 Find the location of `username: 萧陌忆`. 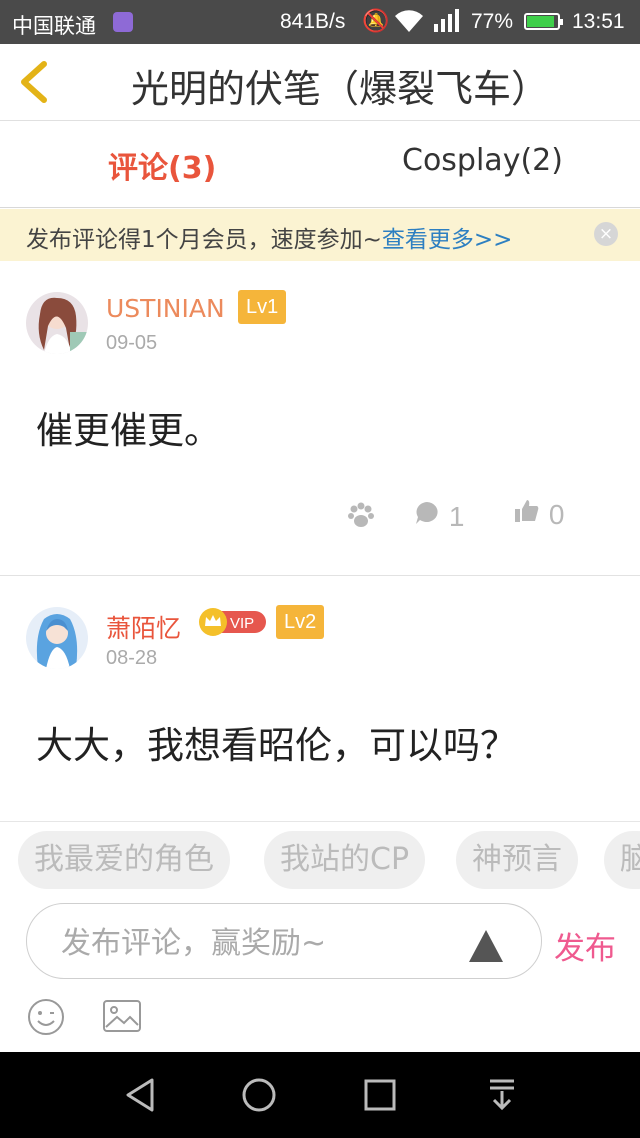

username: 萧陌忆 is located at coordinates (143, 627).